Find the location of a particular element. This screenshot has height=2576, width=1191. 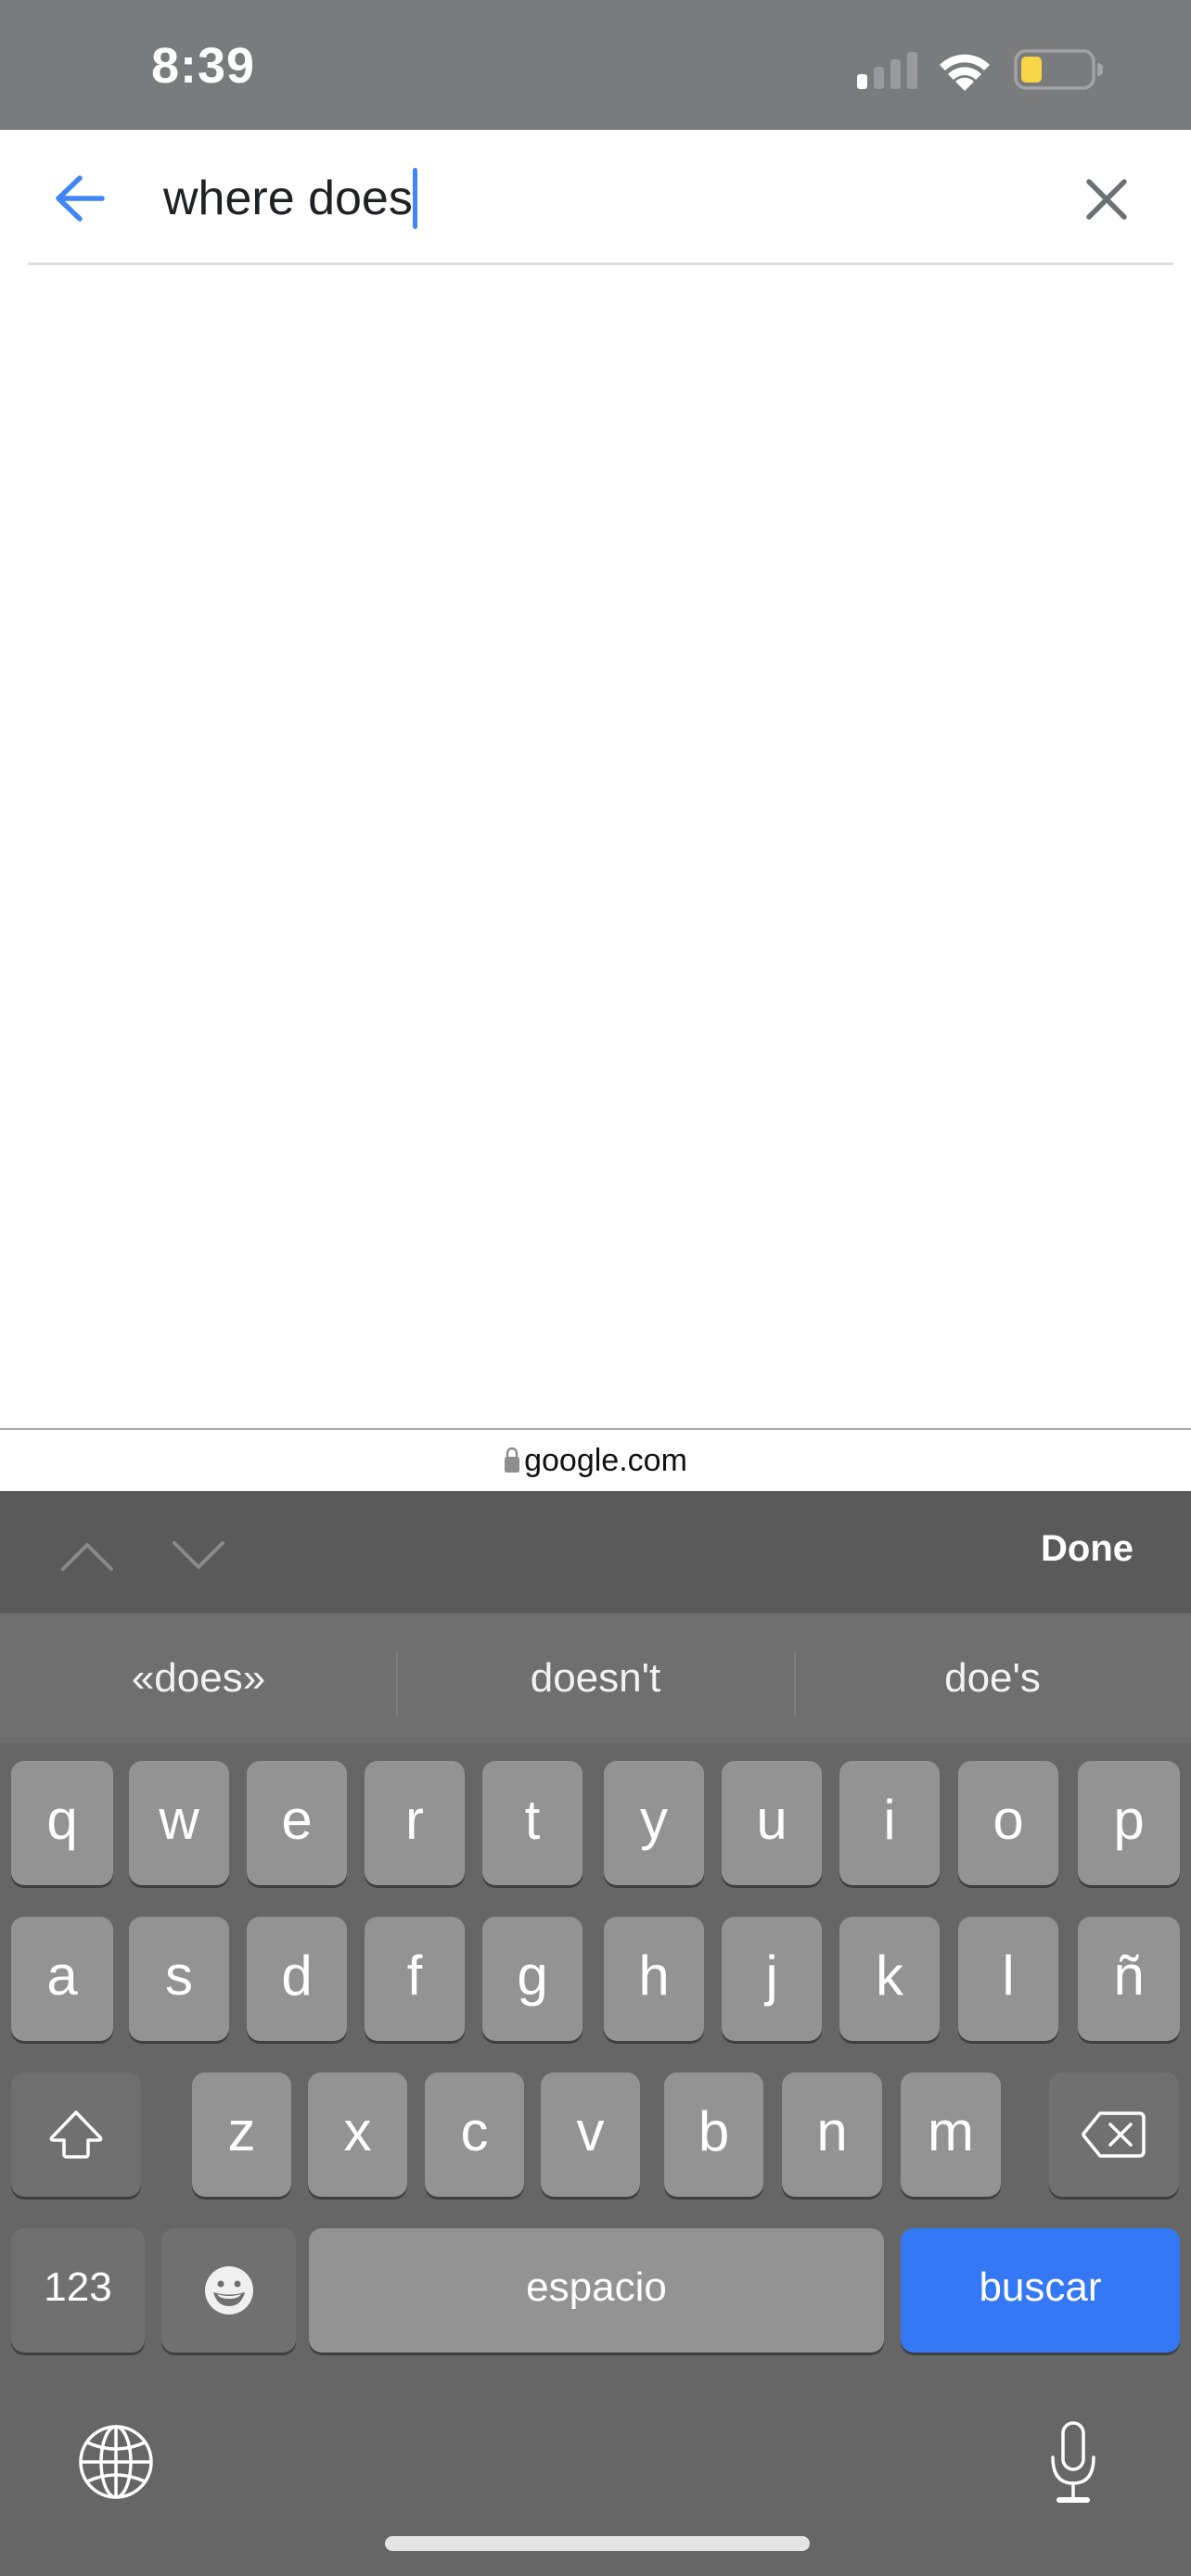

key-k: k is located at coordinates (889, 1979).